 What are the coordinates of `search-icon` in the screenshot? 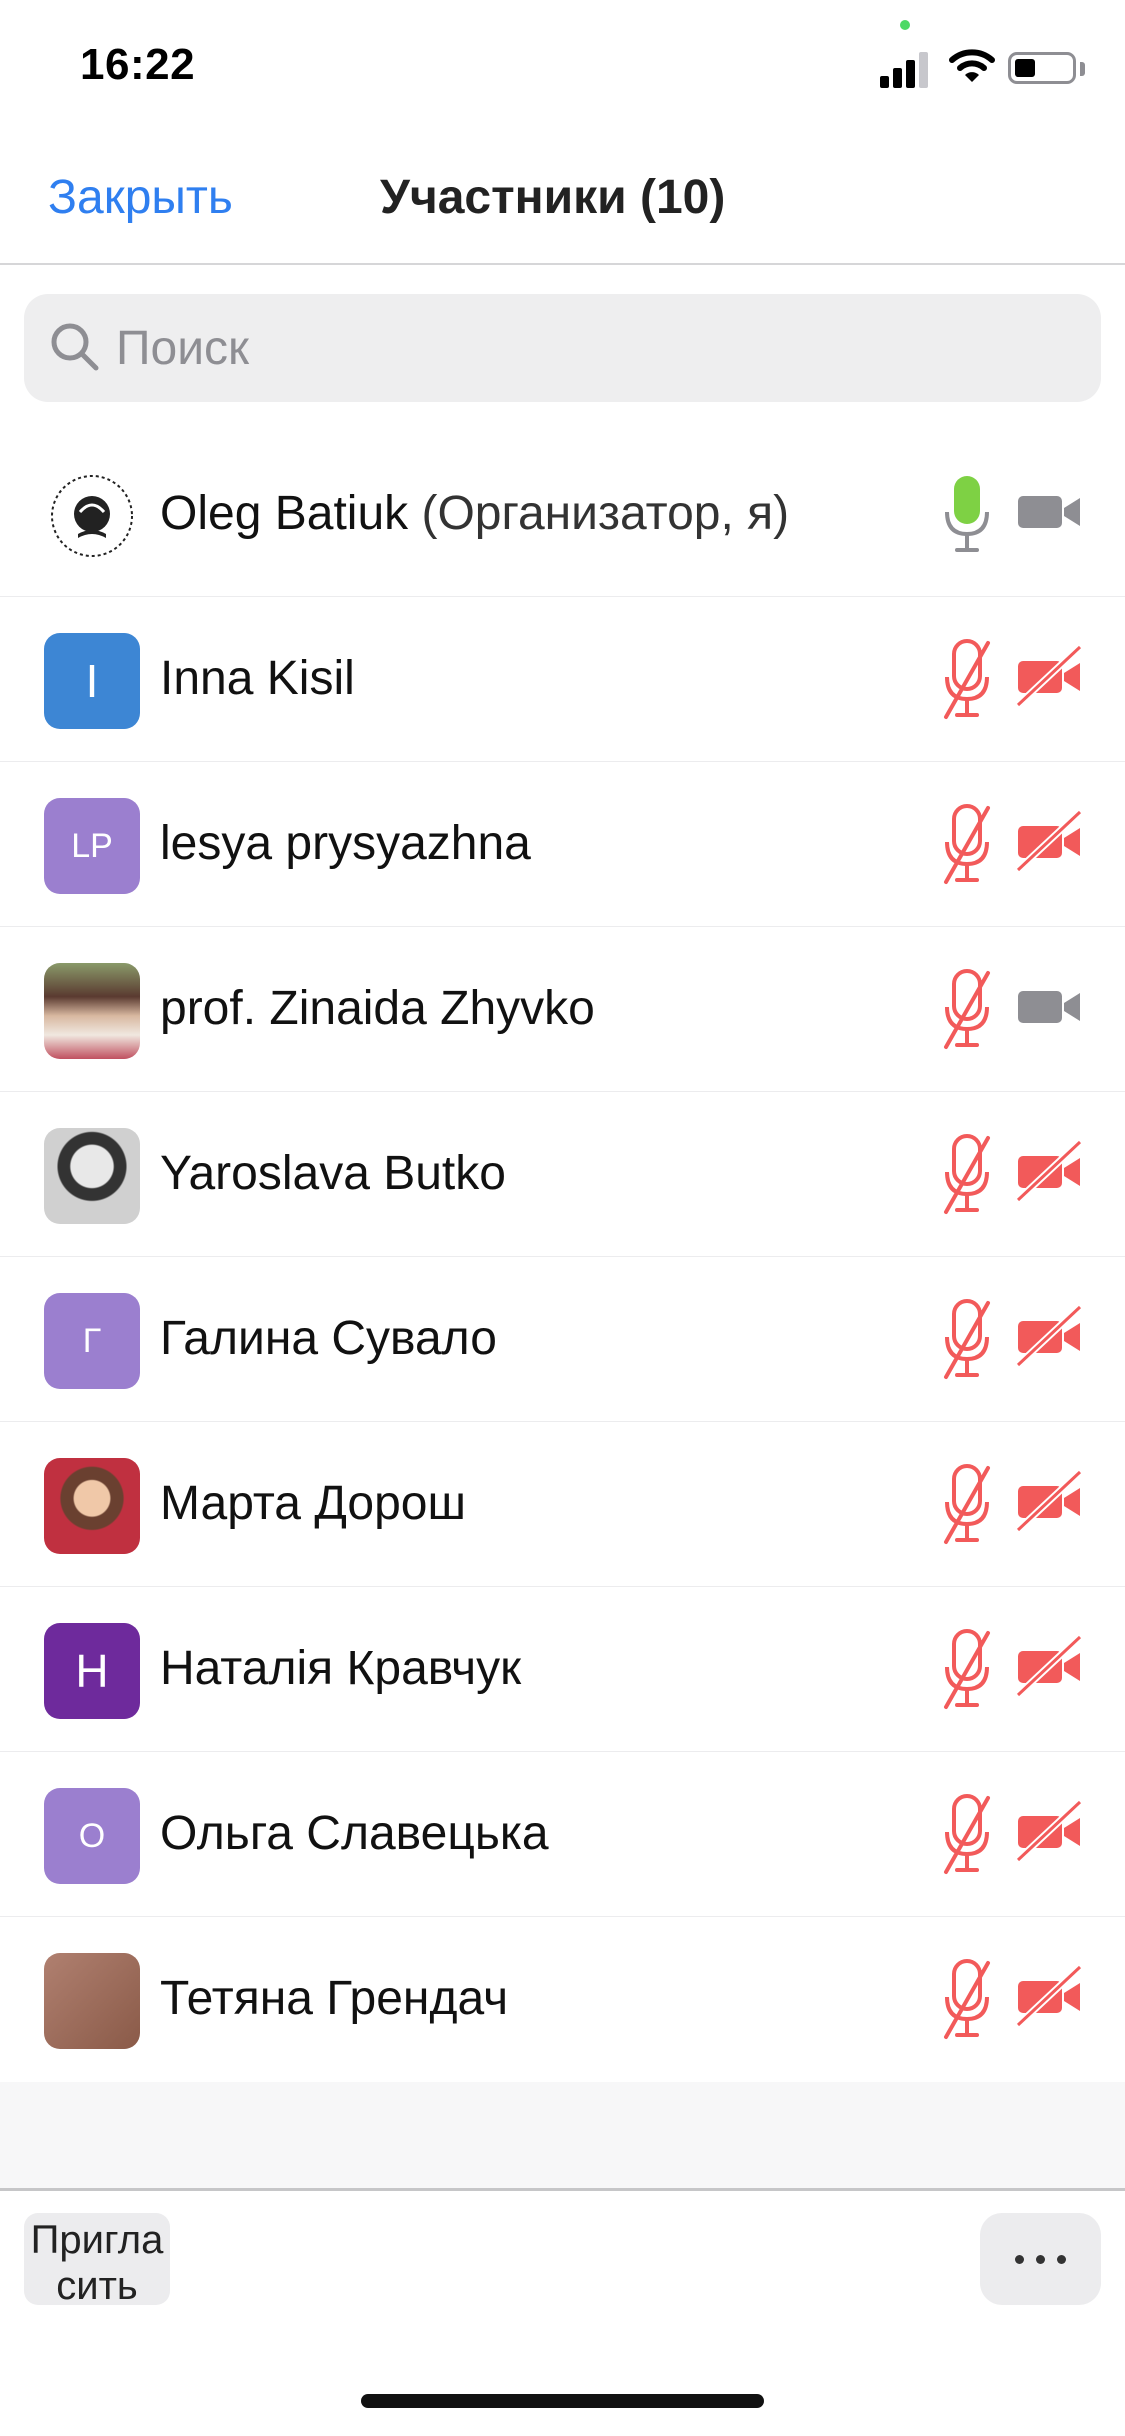 It's located at (75, 347).